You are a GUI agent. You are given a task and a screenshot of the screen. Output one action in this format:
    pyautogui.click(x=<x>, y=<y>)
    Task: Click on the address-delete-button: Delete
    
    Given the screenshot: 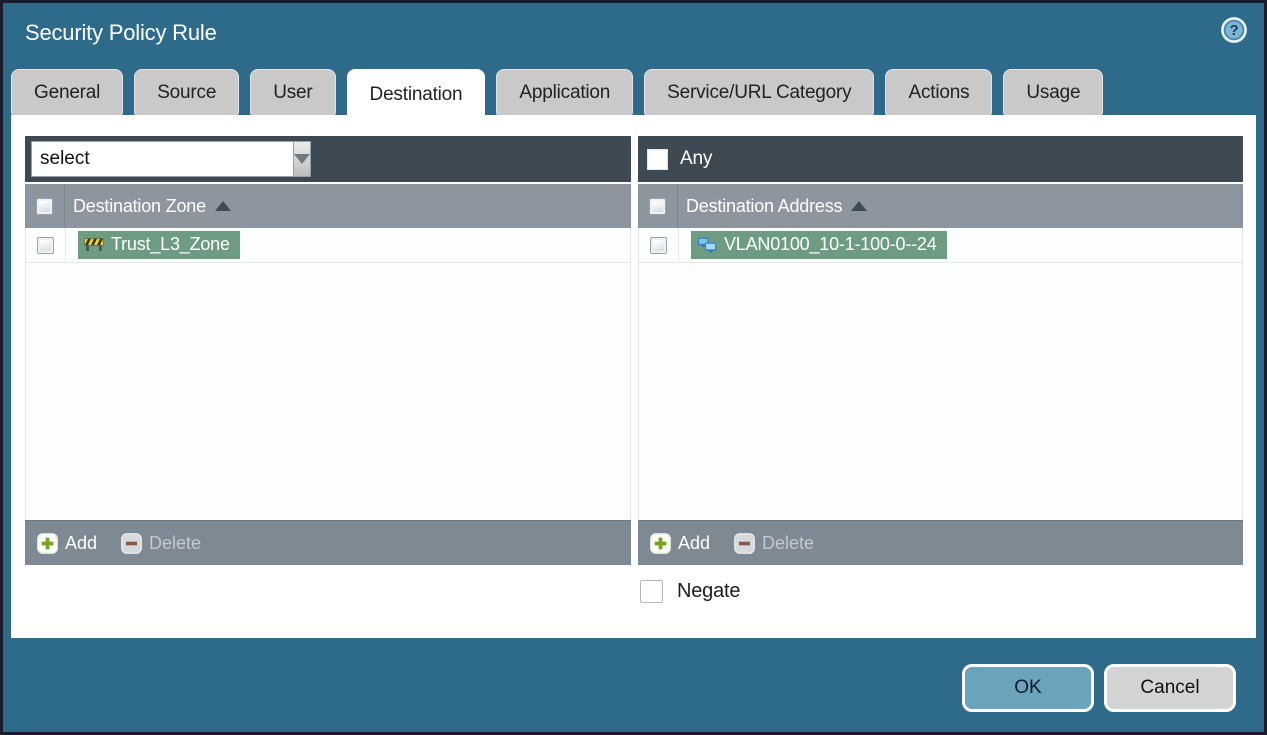 What is the action you would take?
    pyautogui.click(x=774, y=543)
    